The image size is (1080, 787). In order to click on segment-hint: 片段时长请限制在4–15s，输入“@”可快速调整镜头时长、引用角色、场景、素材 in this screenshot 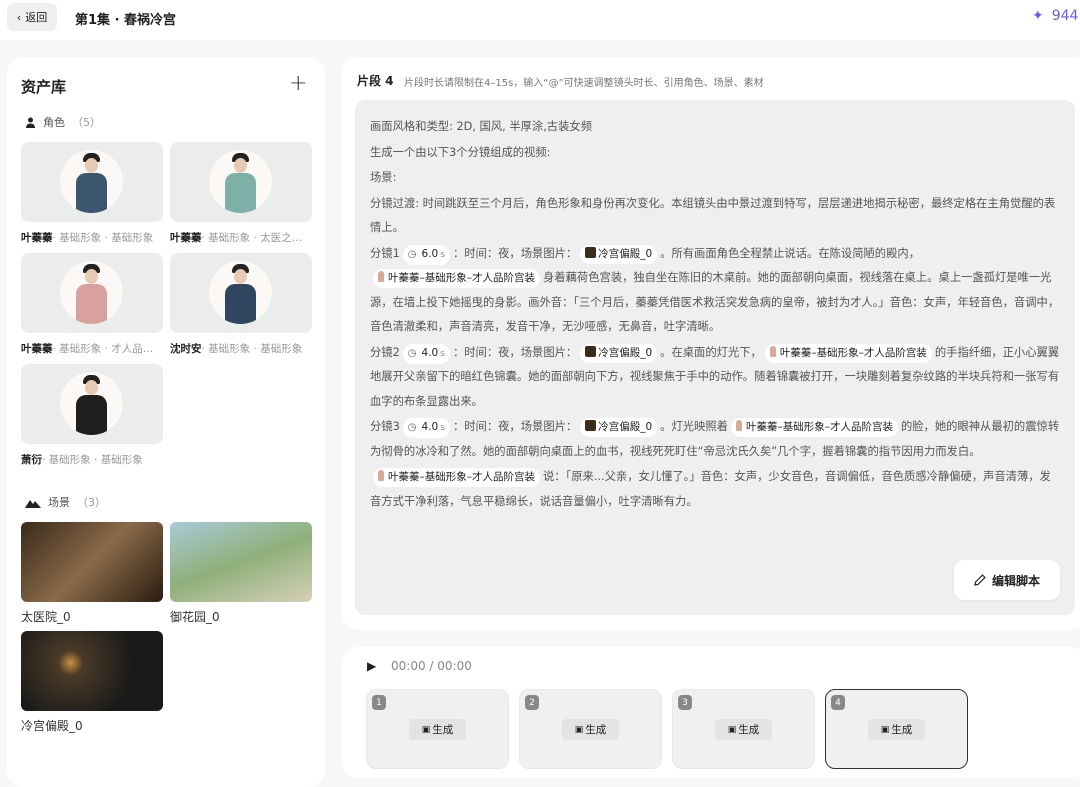, I will do `click(584, 83)`.